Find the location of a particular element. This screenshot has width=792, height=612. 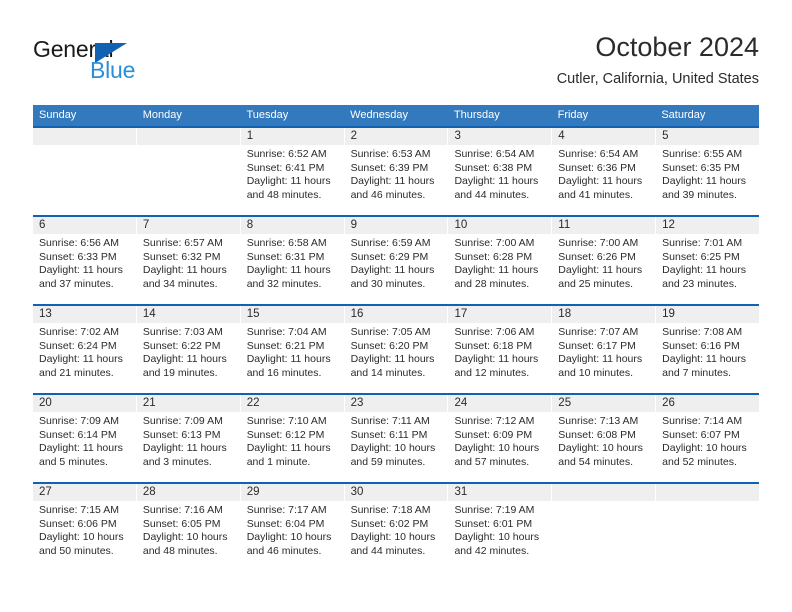

sunrise-text: Sunrise: 6:55 AM is located at coordinates (702, 154).